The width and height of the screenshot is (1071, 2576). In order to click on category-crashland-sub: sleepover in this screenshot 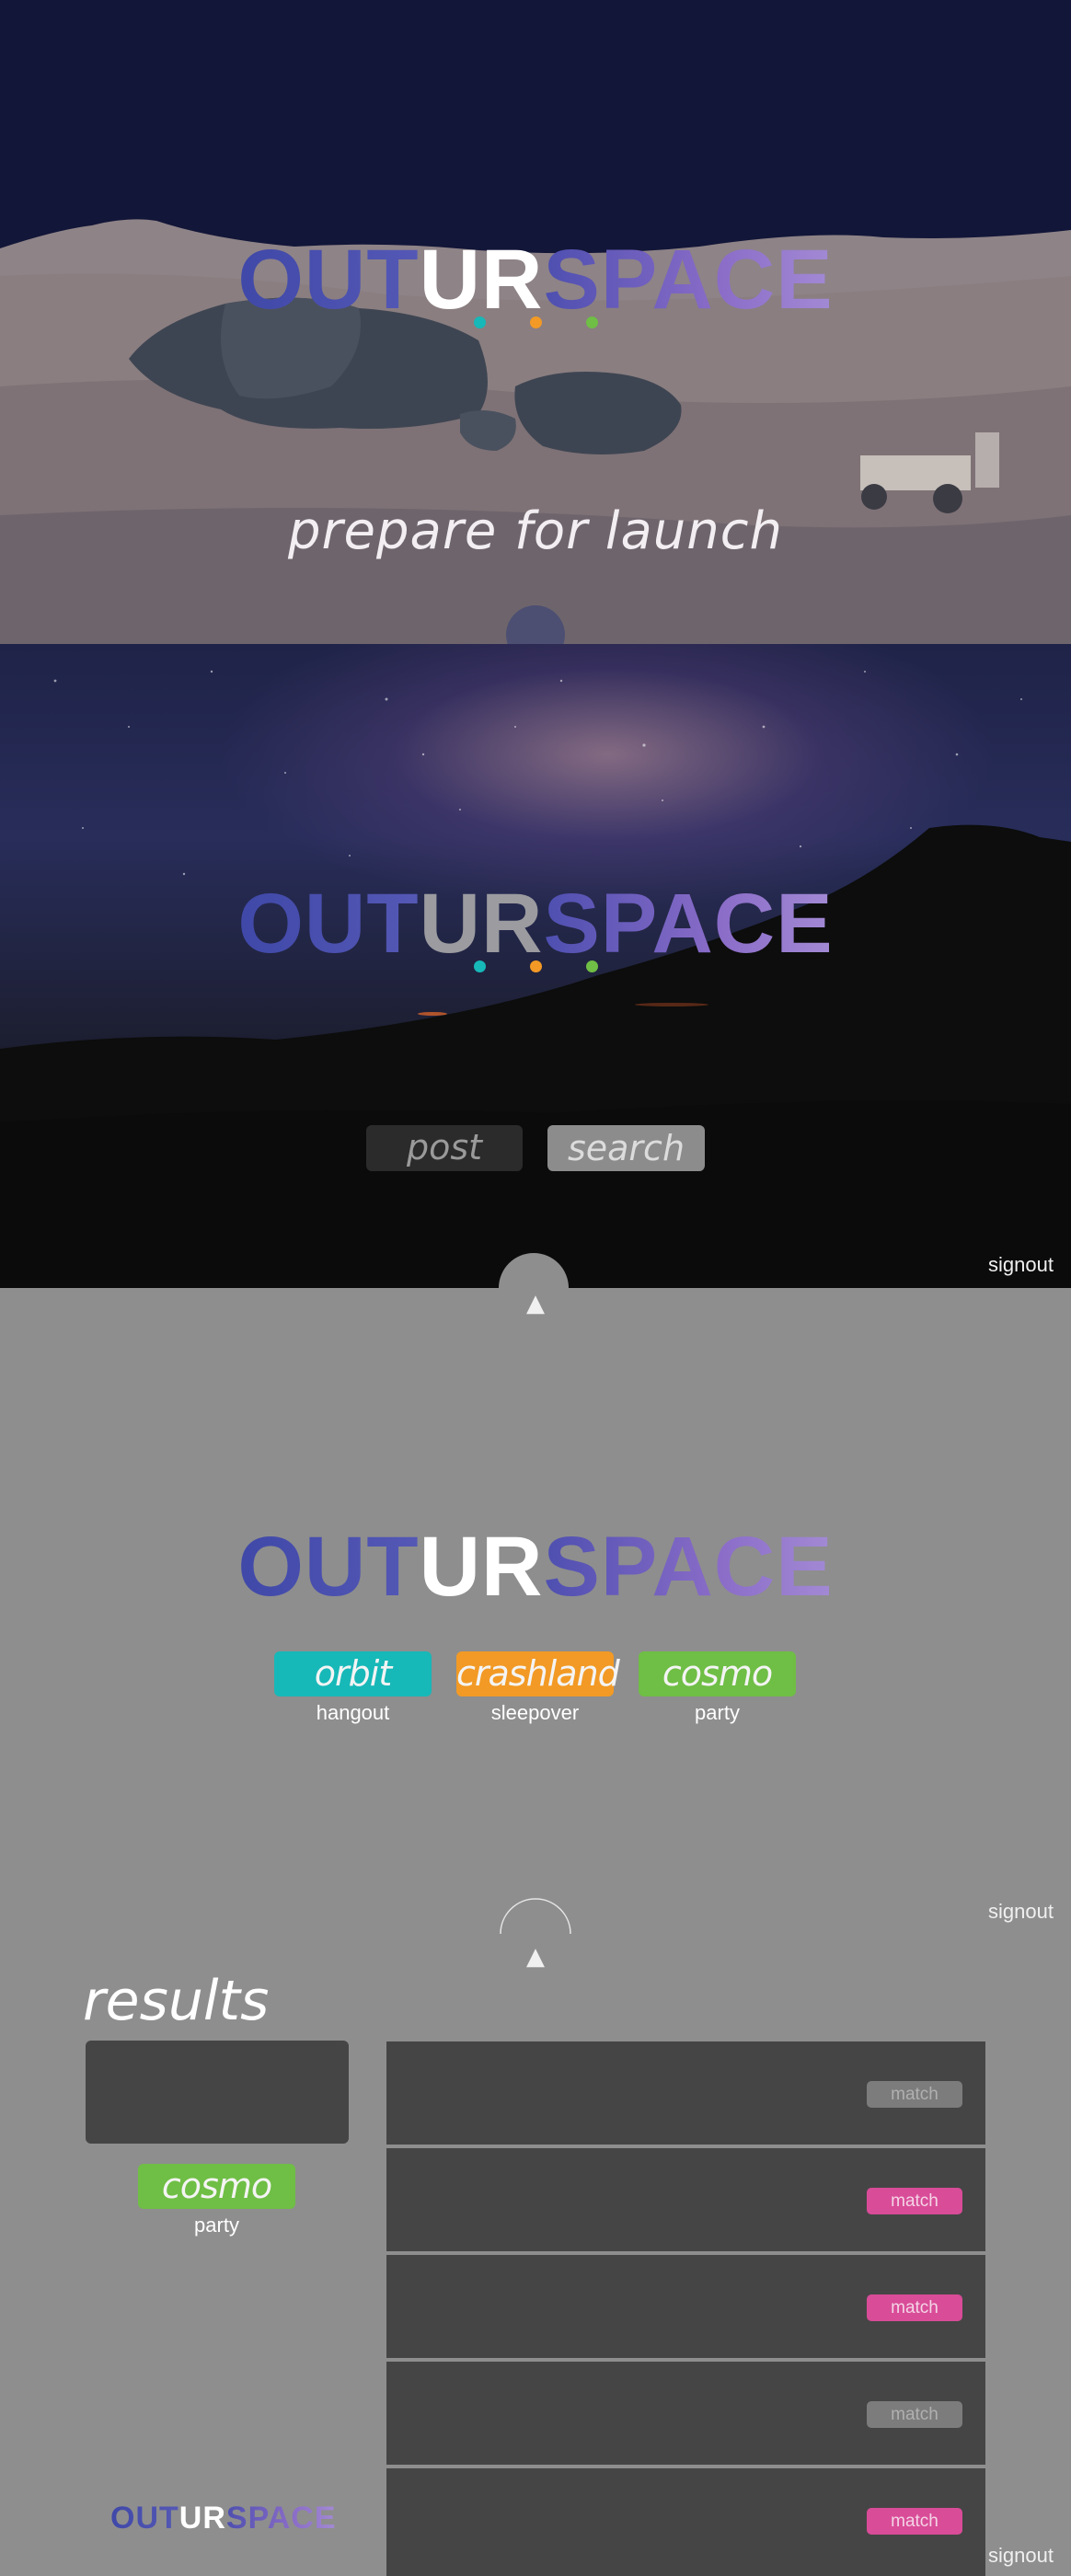, I will do `click(535, 1712)`.